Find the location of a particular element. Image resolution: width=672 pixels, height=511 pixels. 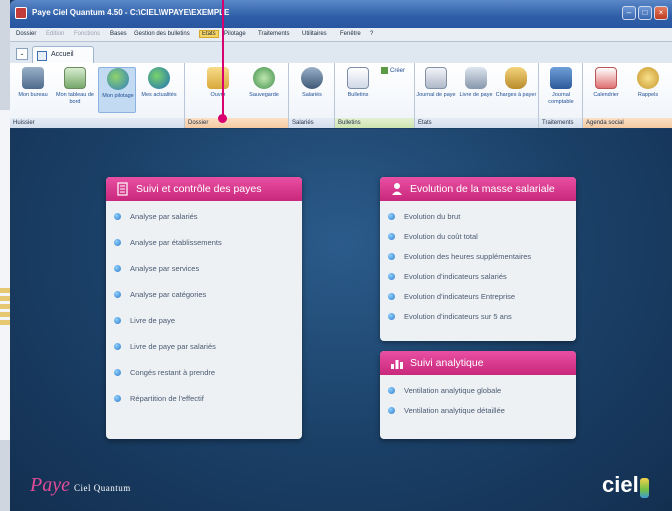

link-label: Répartition de l'effectif is located at coordinates (167, 398).